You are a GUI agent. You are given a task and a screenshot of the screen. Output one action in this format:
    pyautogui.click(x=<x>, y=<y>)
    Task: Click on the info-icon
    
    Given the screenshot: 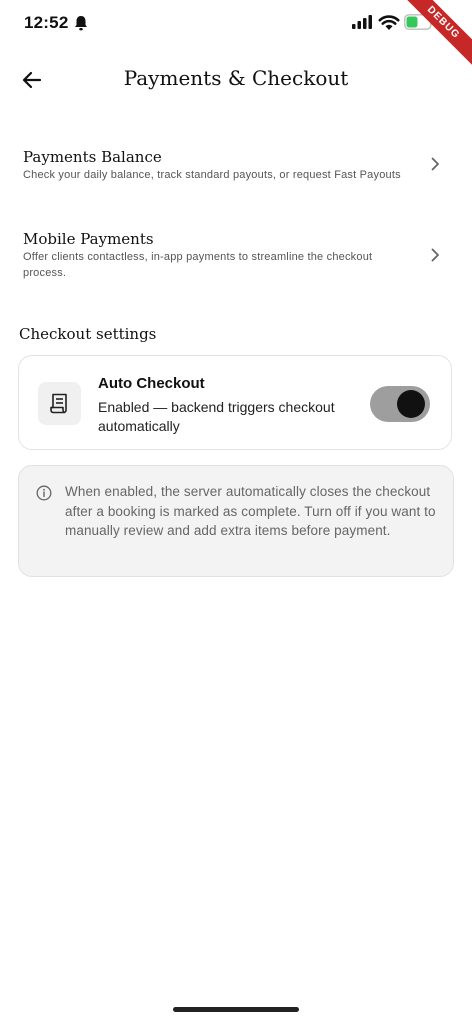 What is the action you would take?
    pyautogui.click(x=44, y=493)
    